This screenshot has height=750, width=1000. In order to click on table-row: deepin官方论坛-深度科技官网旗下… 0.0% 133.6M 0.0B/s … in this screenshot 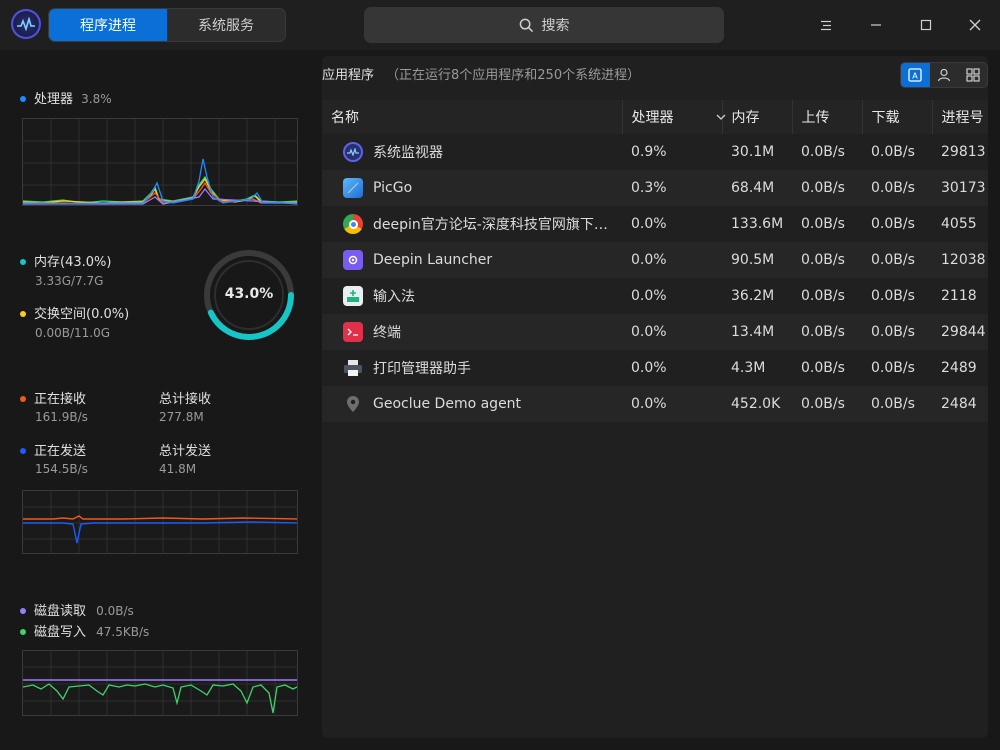, I will do `click(655, 224)`.